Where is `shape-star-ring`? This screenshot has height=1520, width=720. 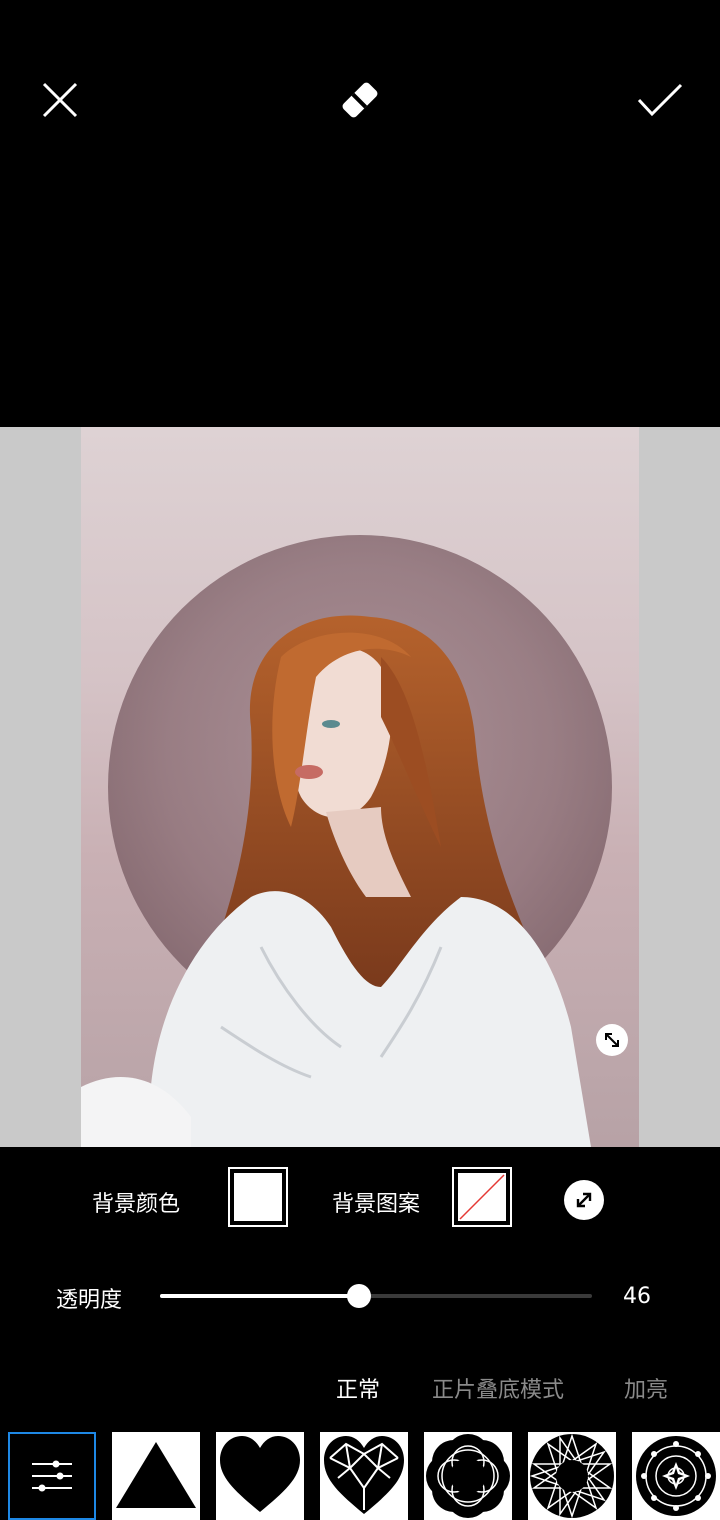 shape-star-ring is located at coordinates (572, 1476).